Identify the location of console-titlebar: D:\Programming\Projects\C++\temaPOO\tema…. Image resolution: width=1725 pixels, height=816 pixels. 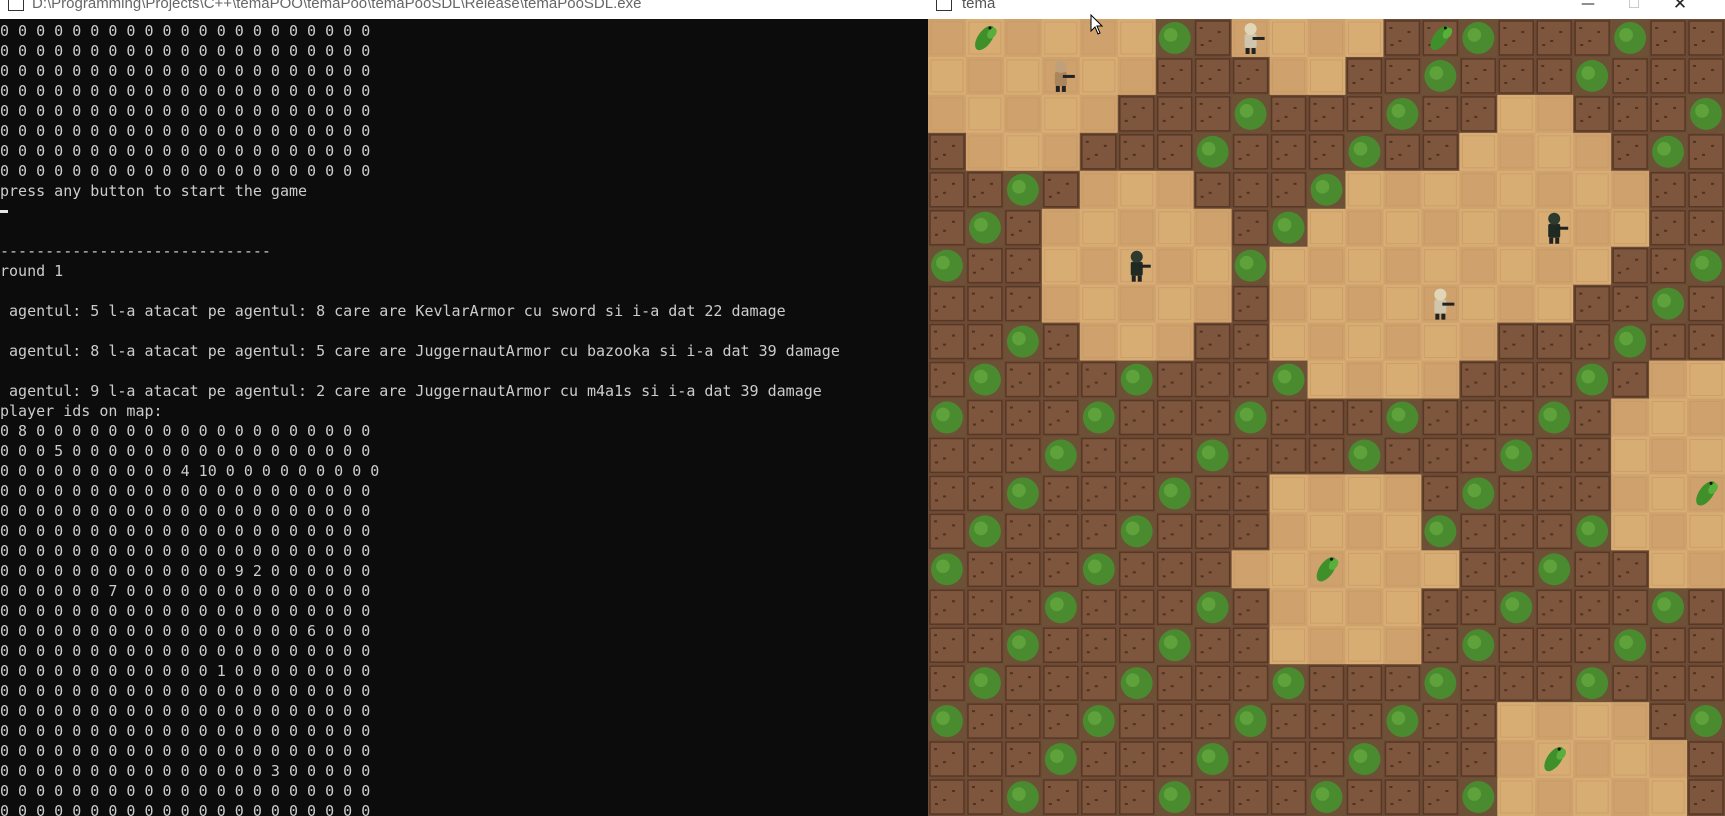
(464, 9).